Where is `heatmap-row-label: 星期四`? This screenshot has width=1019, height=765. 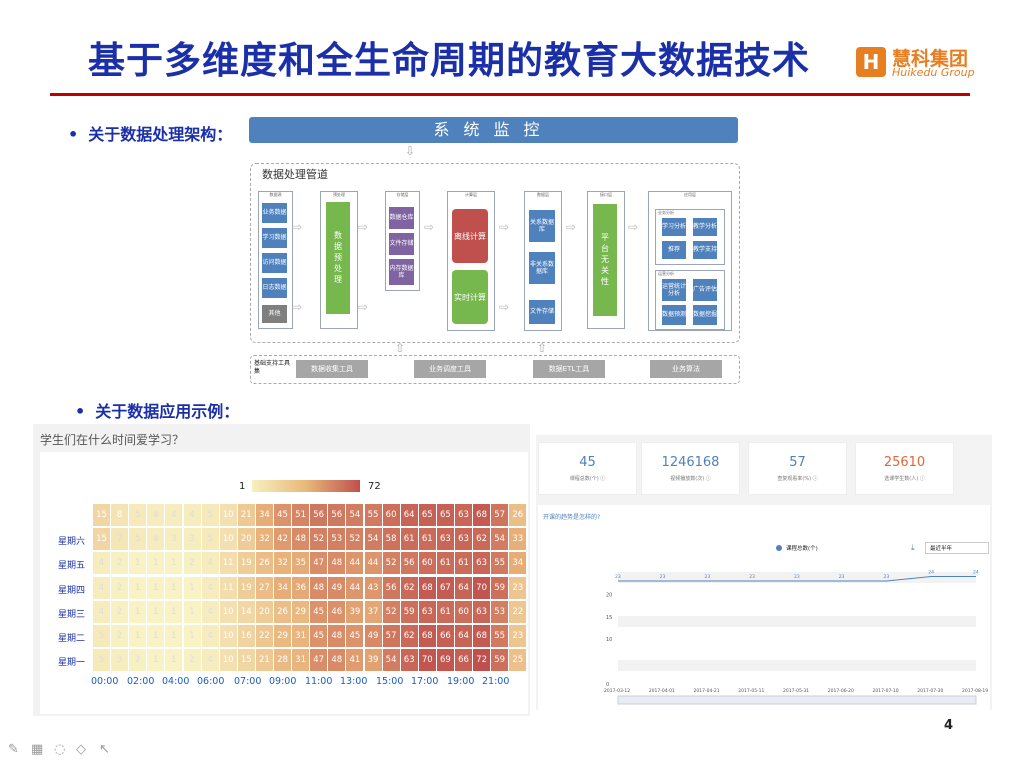 heatmap-row-label: 星期四 is located at coordinates (72, 590).